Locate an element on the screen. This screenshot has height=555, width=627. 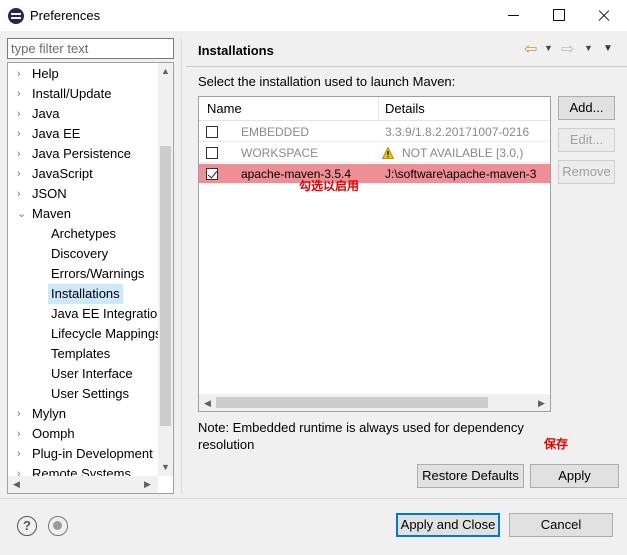
tree-item: › Mylyn is located at coordinates (41, 414).